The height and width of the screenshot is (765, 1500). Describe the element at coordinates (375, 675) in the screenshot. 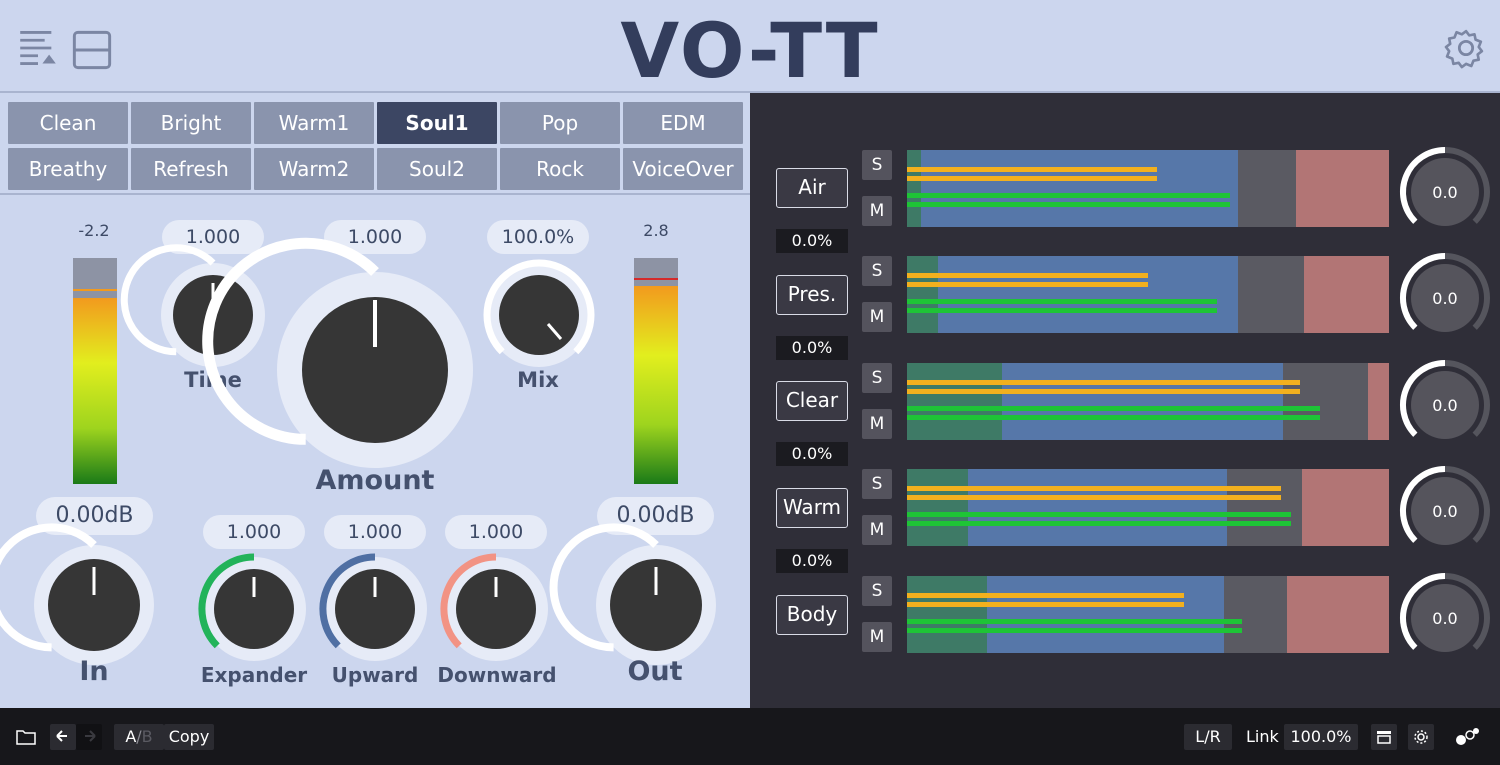

I see `upward-label: Upward` at that location.